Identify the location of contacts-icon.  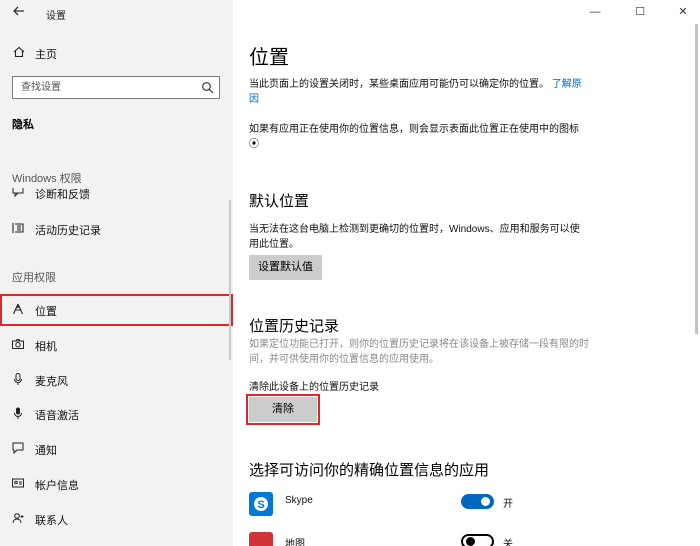
(18, 518).